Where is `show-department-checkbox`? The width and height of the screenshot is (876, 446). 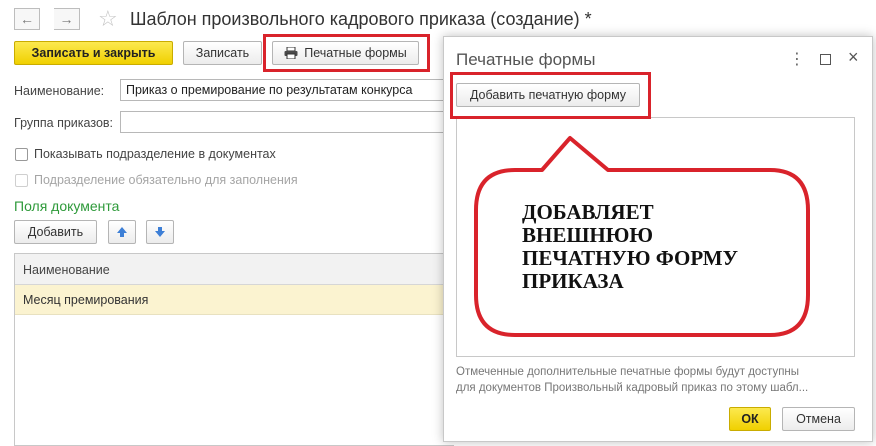 show-department-checkbox is located at coordinates (21, 154).